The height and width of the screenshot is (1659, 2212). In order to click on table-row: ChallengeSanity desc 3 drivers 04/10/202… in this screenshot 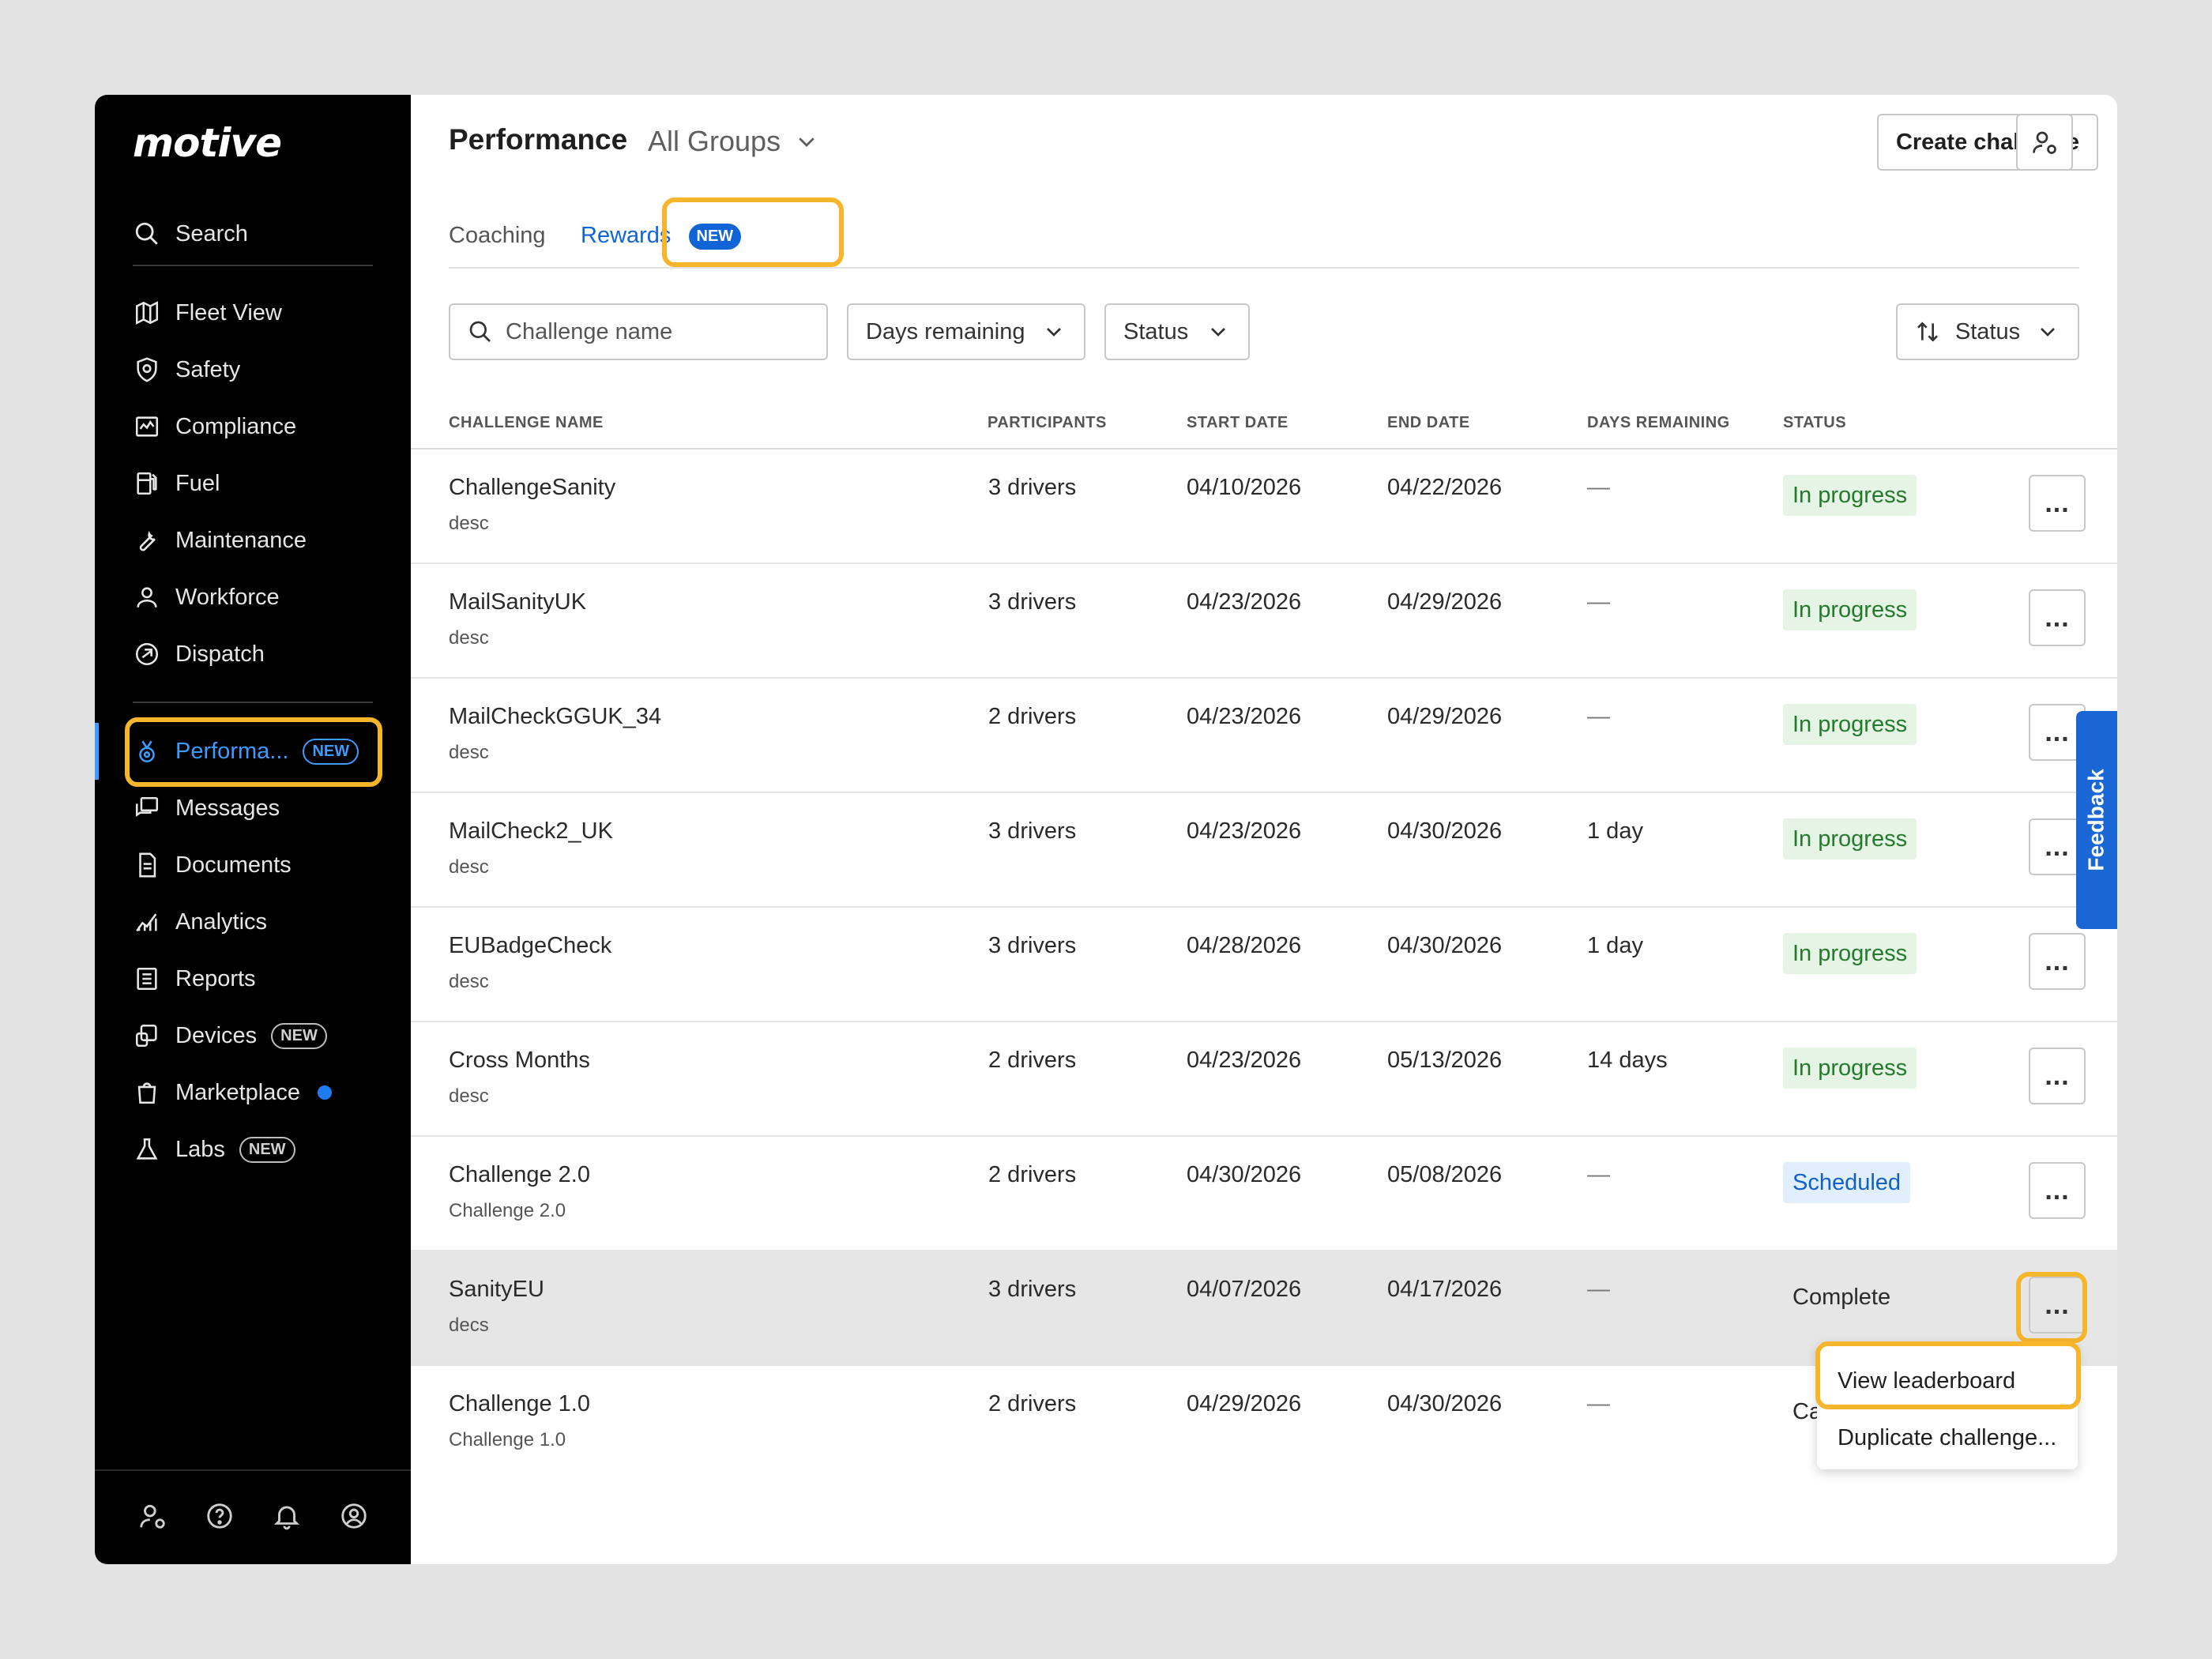, I will do `click(1264, 507)`.